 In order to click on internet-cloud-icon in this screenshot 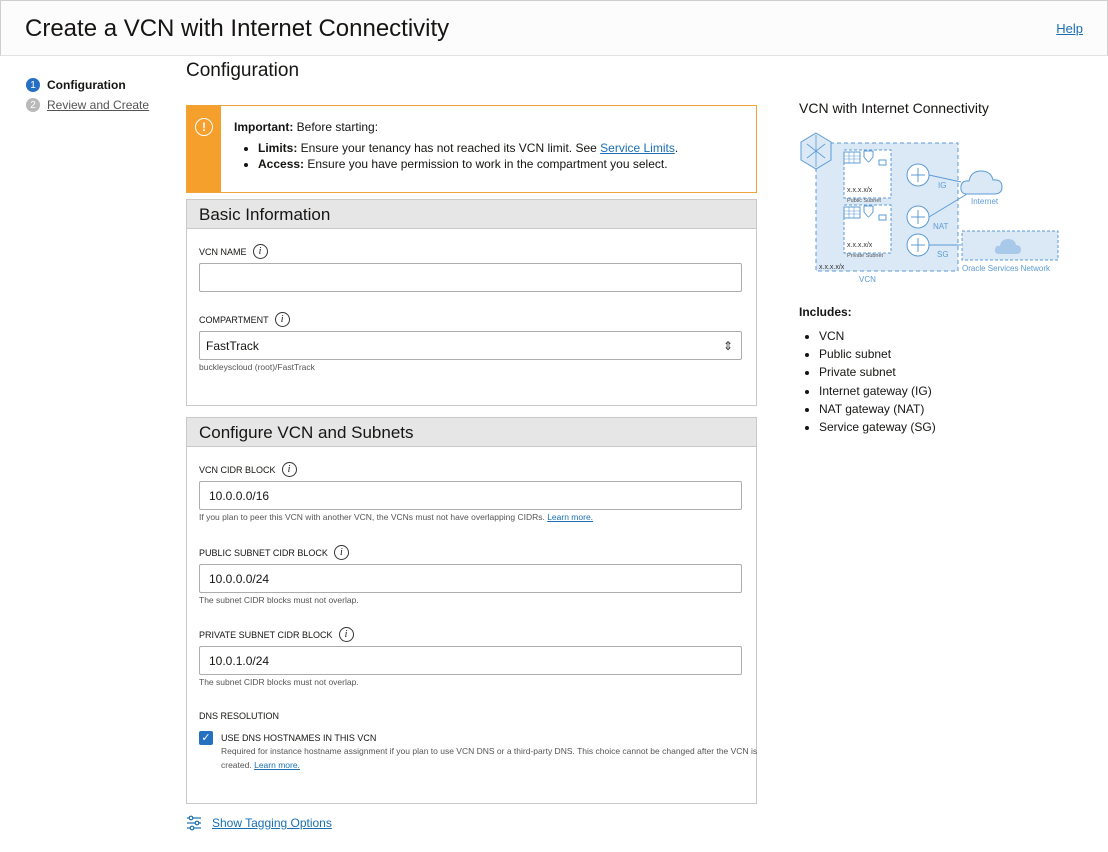, I will do `click(981, 182)`.